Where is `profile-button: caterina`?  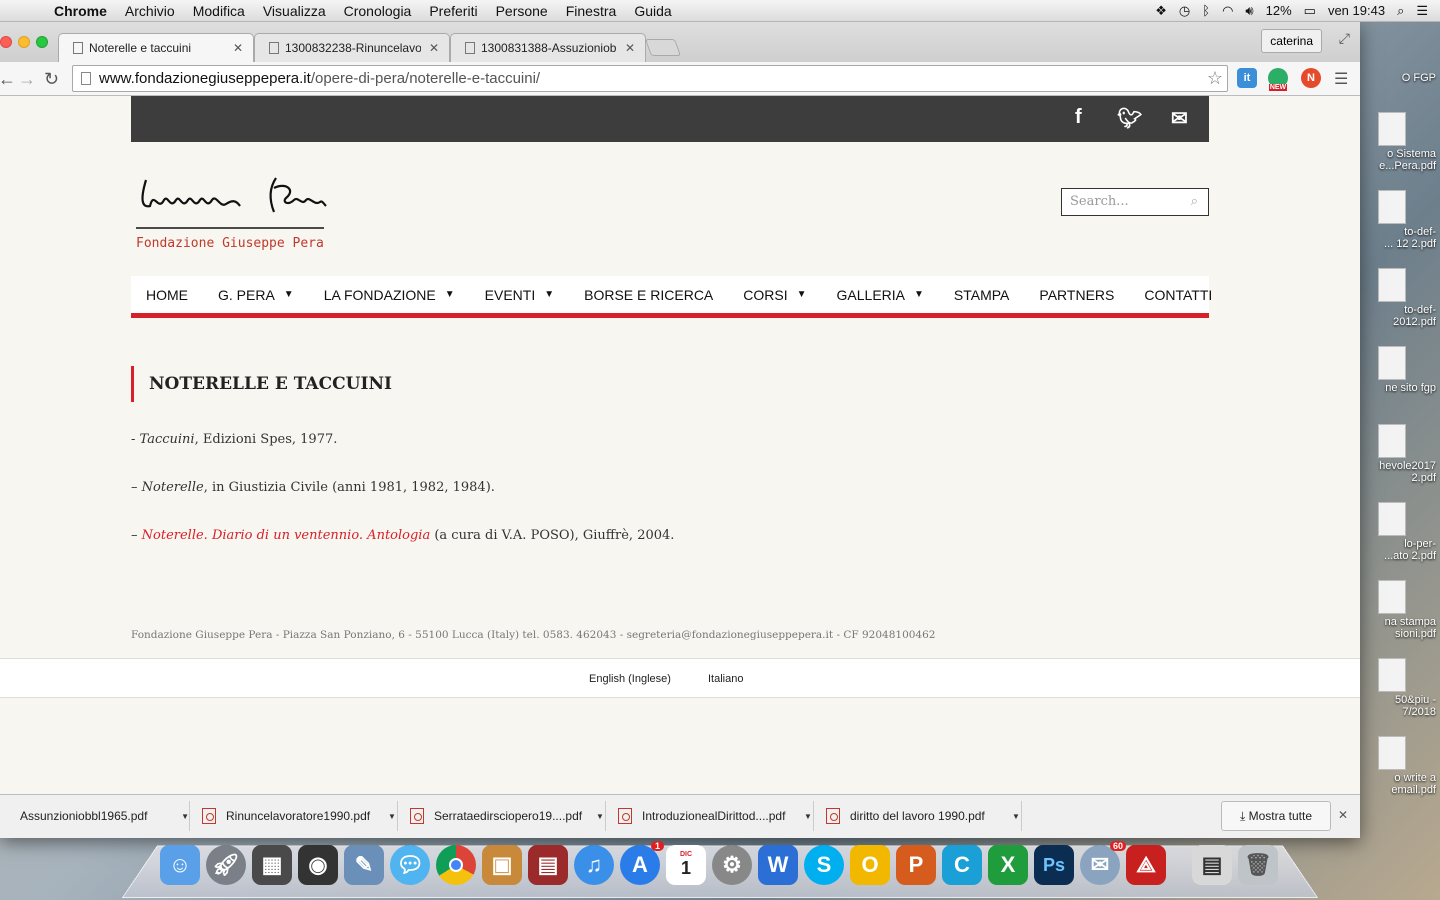 profile-button: caterina is located at coordinates (1291, 41).